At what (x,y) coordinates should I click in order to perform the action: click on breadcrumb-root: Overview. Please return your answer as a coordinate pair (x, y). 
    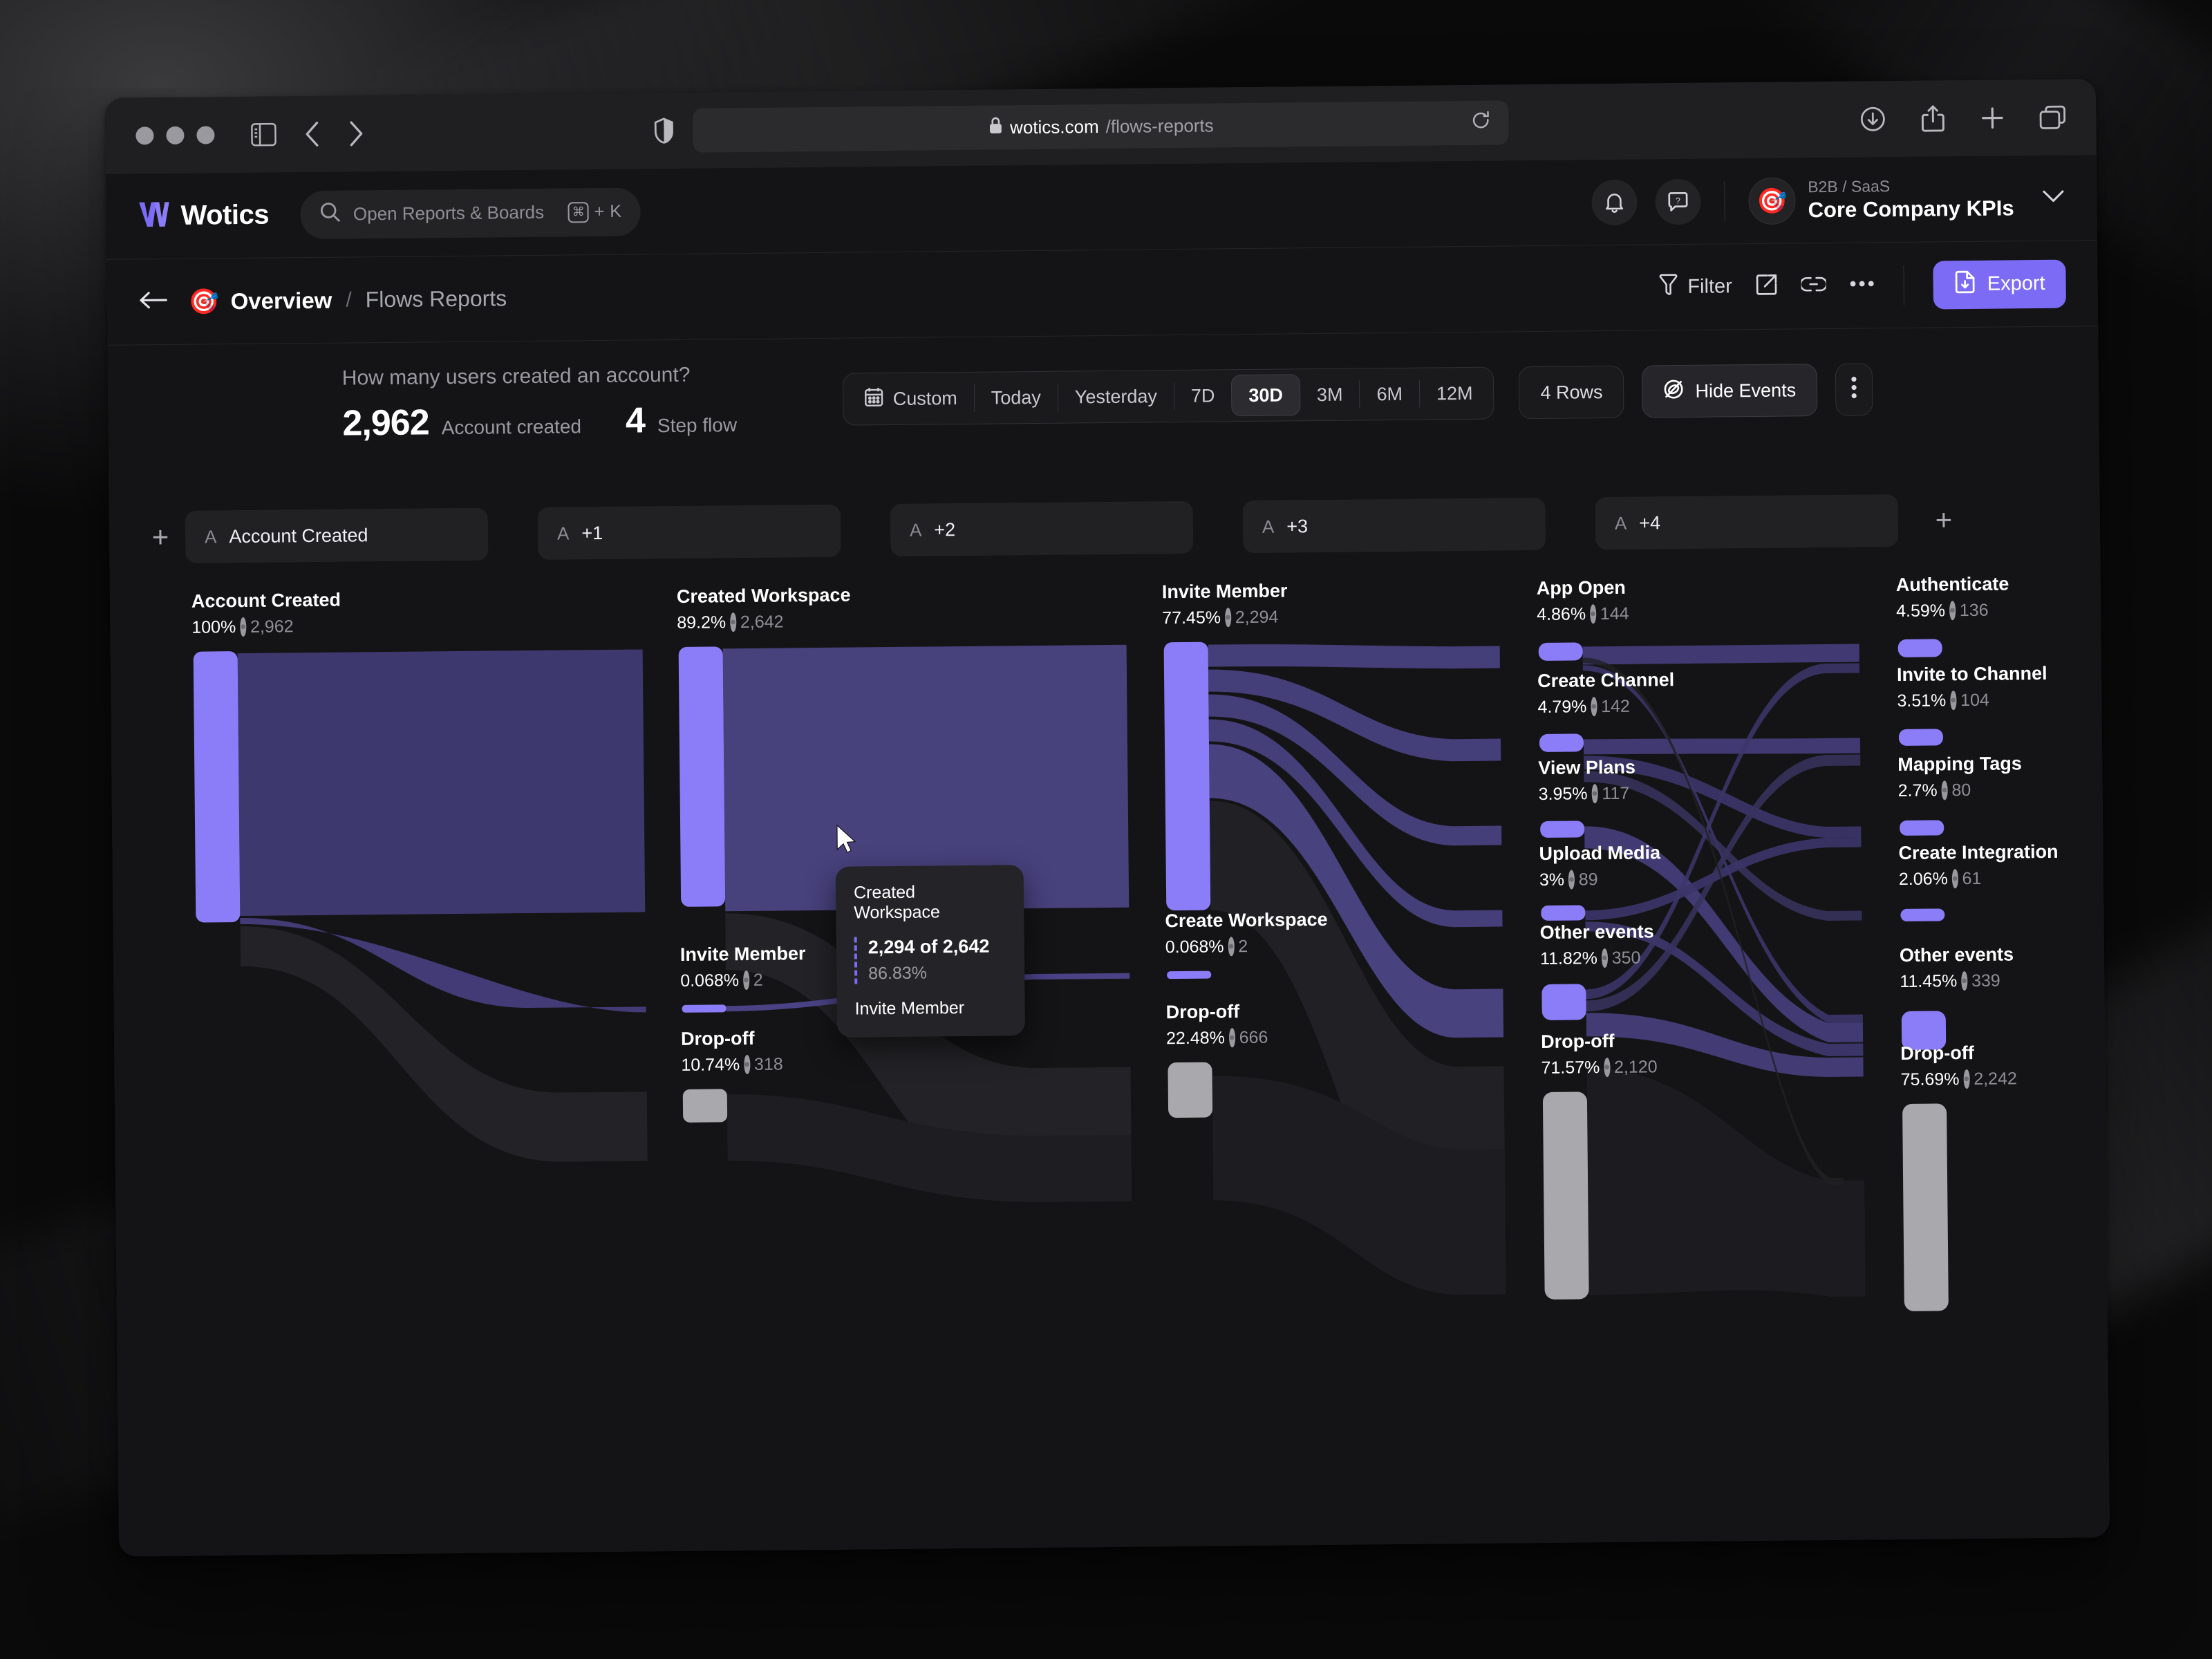
    Looking at the image, I should click on (281, 300).